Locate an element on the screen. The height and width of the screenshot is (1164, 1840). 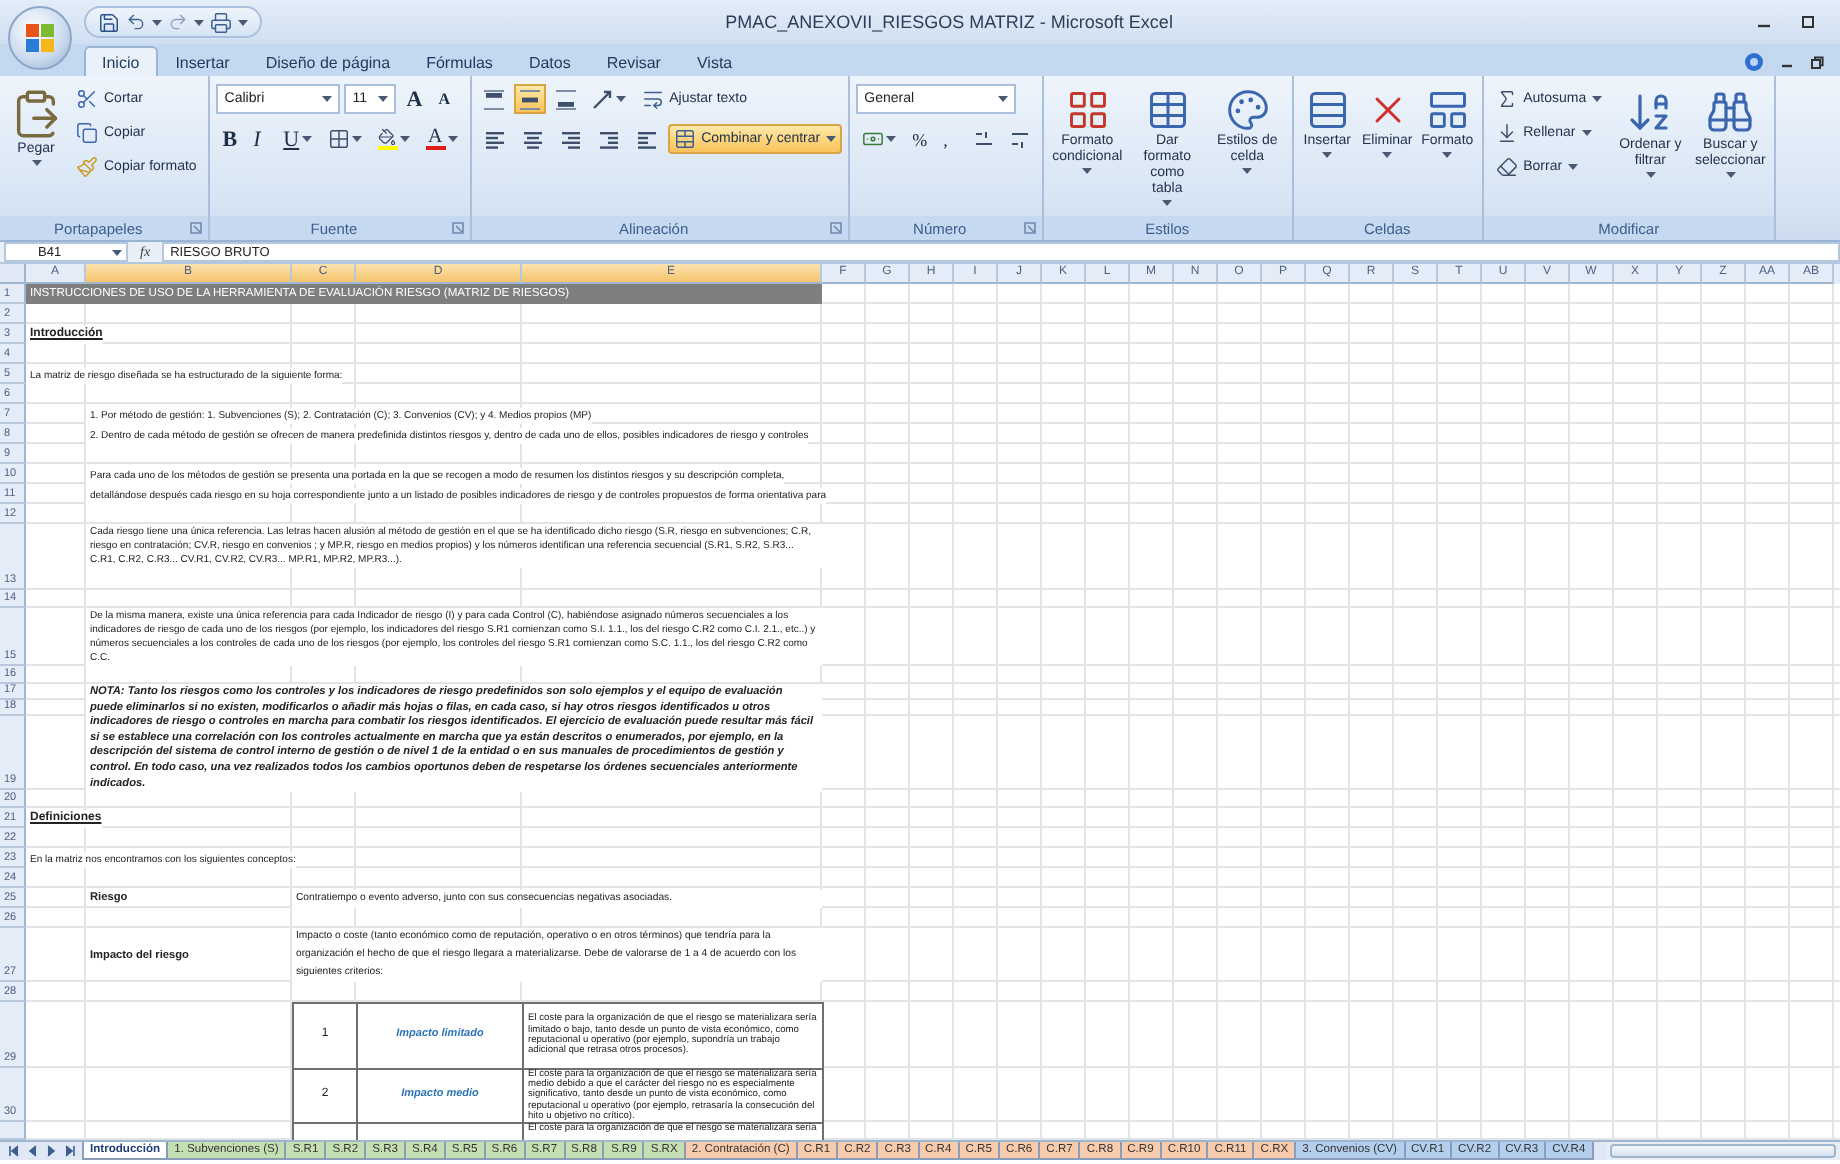
save-icon is located at coordinates (109, 22).